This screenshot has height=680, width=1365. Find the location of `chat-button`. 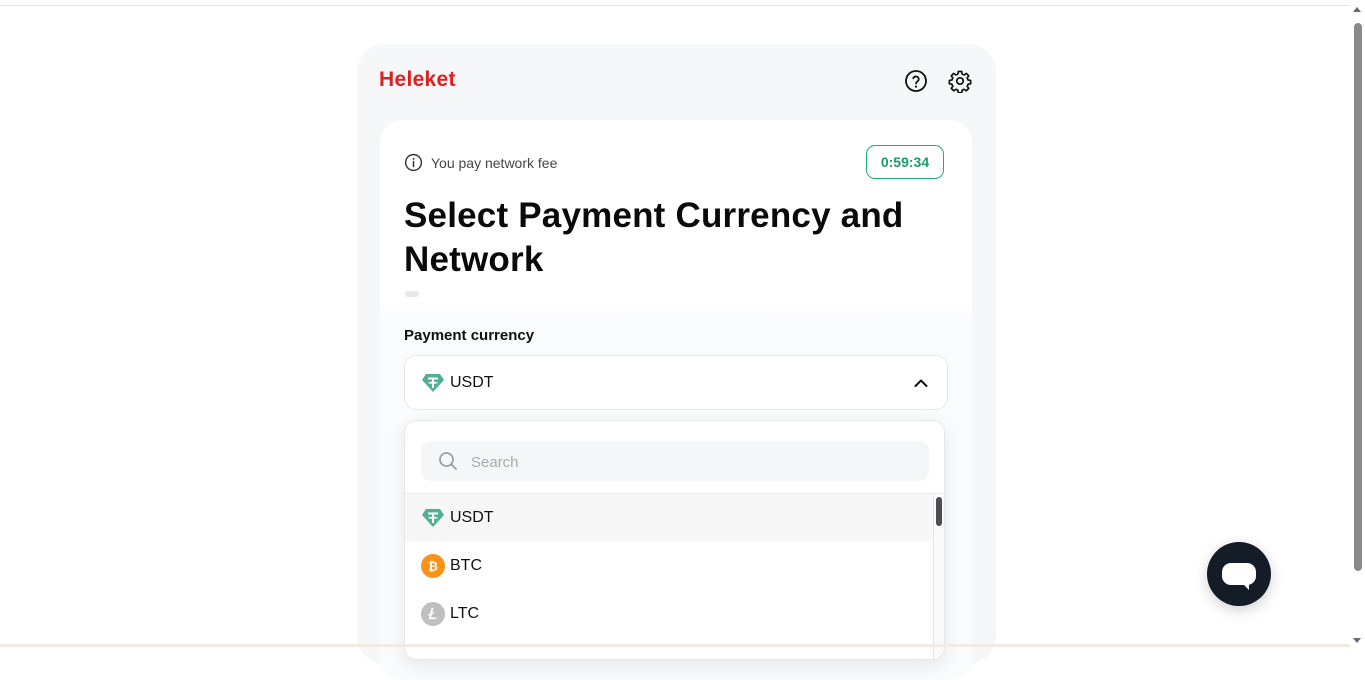

chat-button is located at coordinates (1239, 574).